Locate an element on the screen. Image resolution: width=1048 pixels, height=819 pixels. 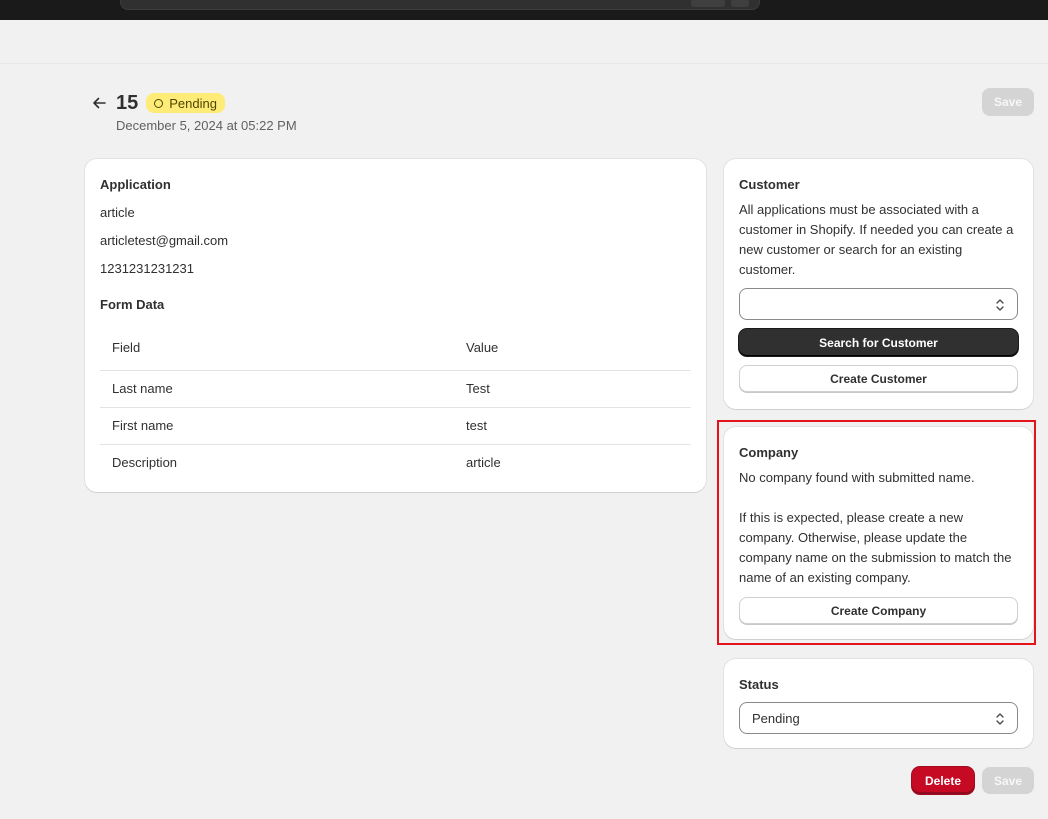
customer-select is located at coordinates (878, 304).